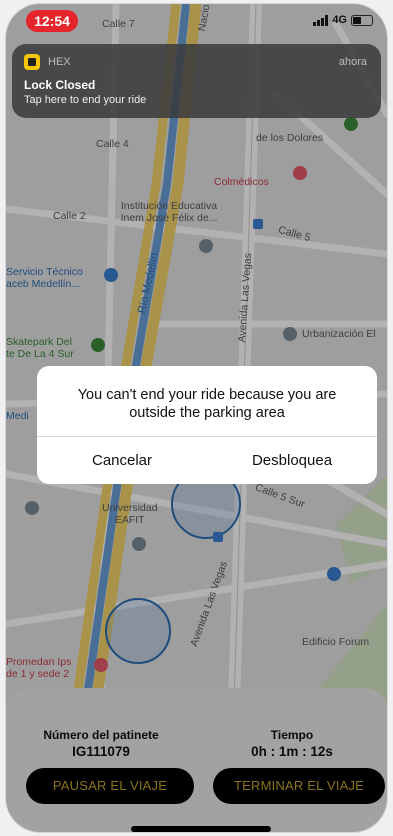 The width and height of the screenshot is (393, 836). I want to click on status-indicators: 4G, so click(343, 20).